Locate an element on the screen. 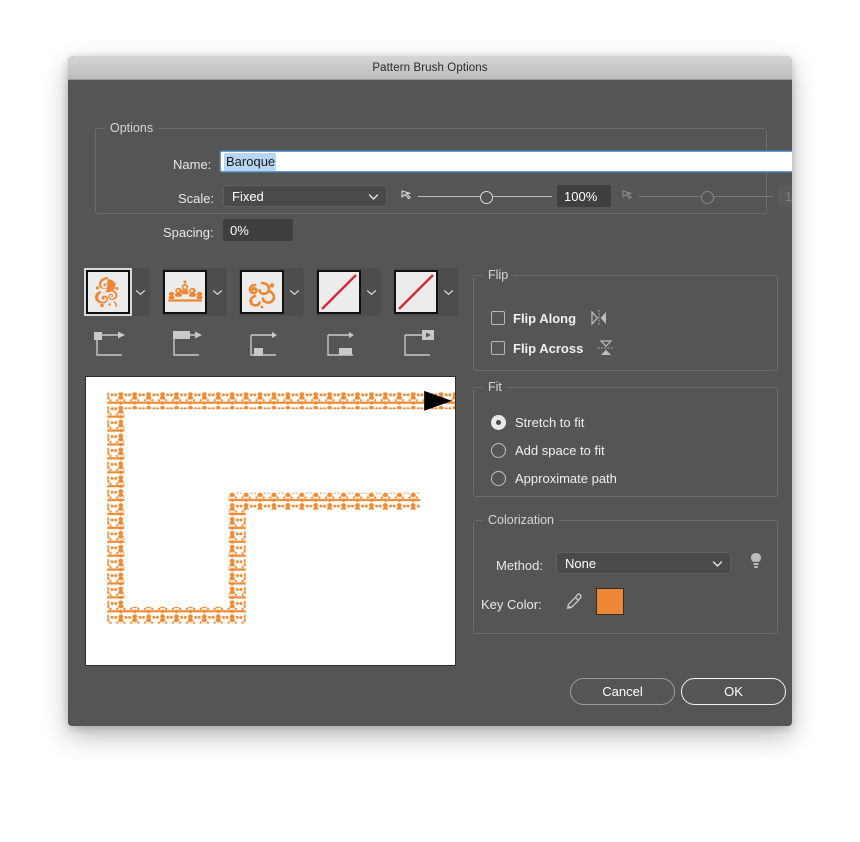 The height and width of the screenshot is (842, 860). flip-along-icon is located at coordinates (599, 318).